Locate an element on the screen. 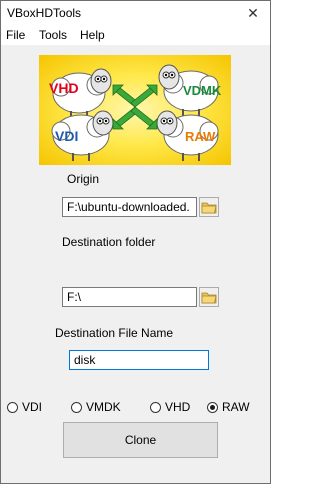 This screenshot has width=320, height=484. format-radio-group: VDI VMDK VHD RAW is located at coordinates (135, 407).